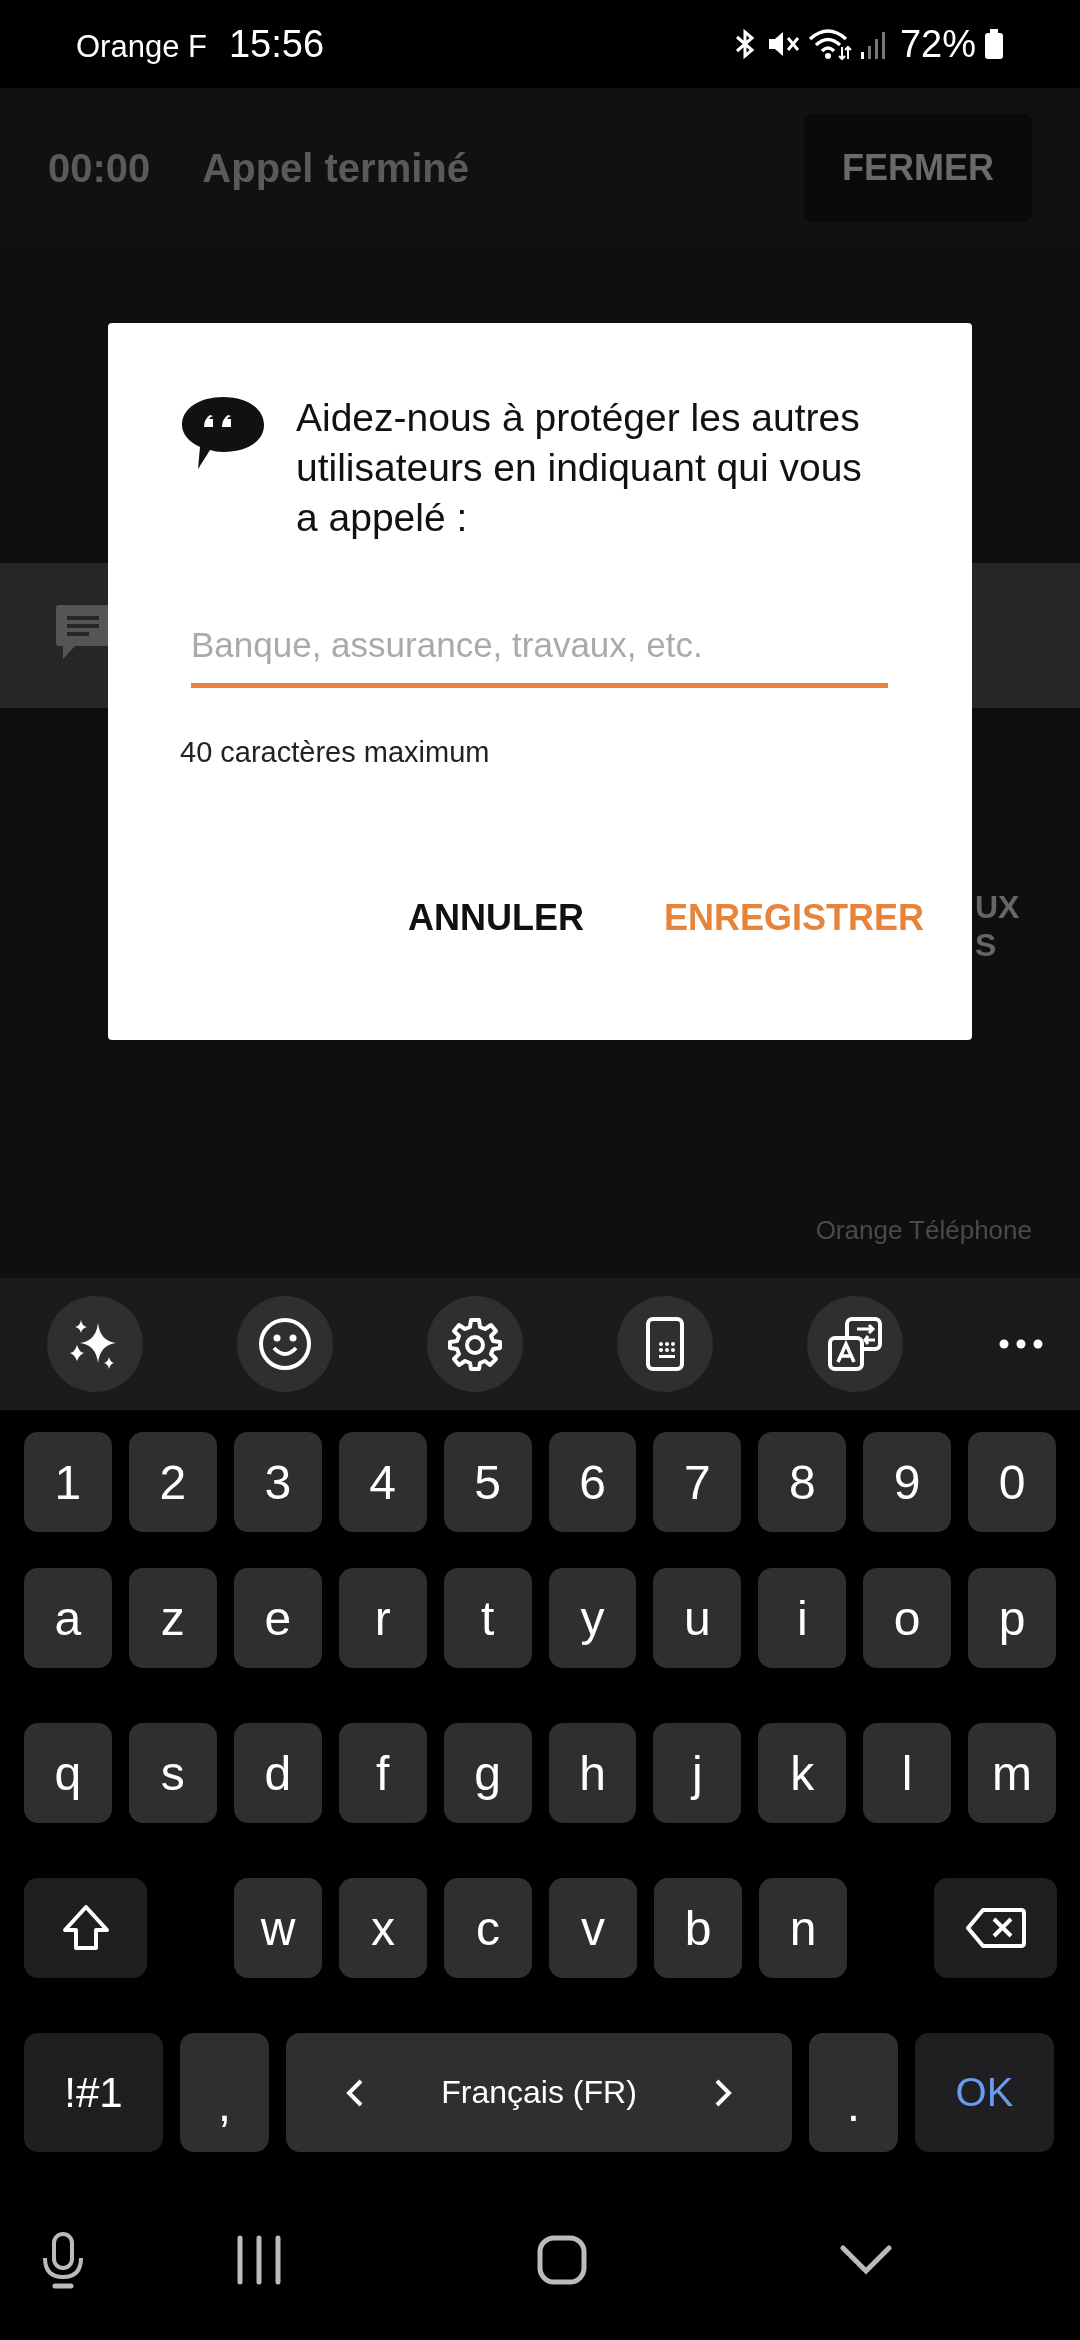 This screenshot has height=2340, width=1080. What do you see at coordinates (592, 1618) in the screenshot?
I see `key: y` at bounding box center [592, 1618].